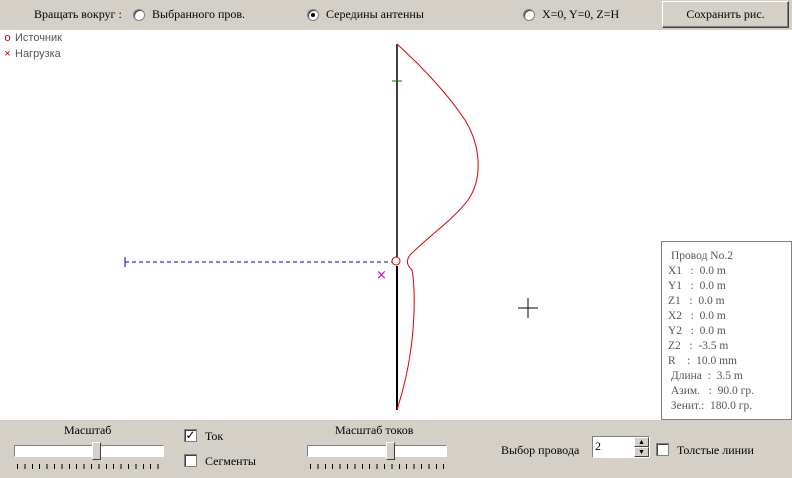 This screenshot has width=792, height=478. Describe the element at coordinates (702, 256) in the screenshot. I see `wire-info-title: Провод No.2` at that location.